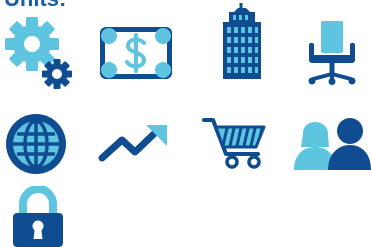 The width and height of the screenshot is (371, 247). What do you see at coordinates (36, 144) in the screenshot?
I see `globe-icon` at bounding box center [36, 144].